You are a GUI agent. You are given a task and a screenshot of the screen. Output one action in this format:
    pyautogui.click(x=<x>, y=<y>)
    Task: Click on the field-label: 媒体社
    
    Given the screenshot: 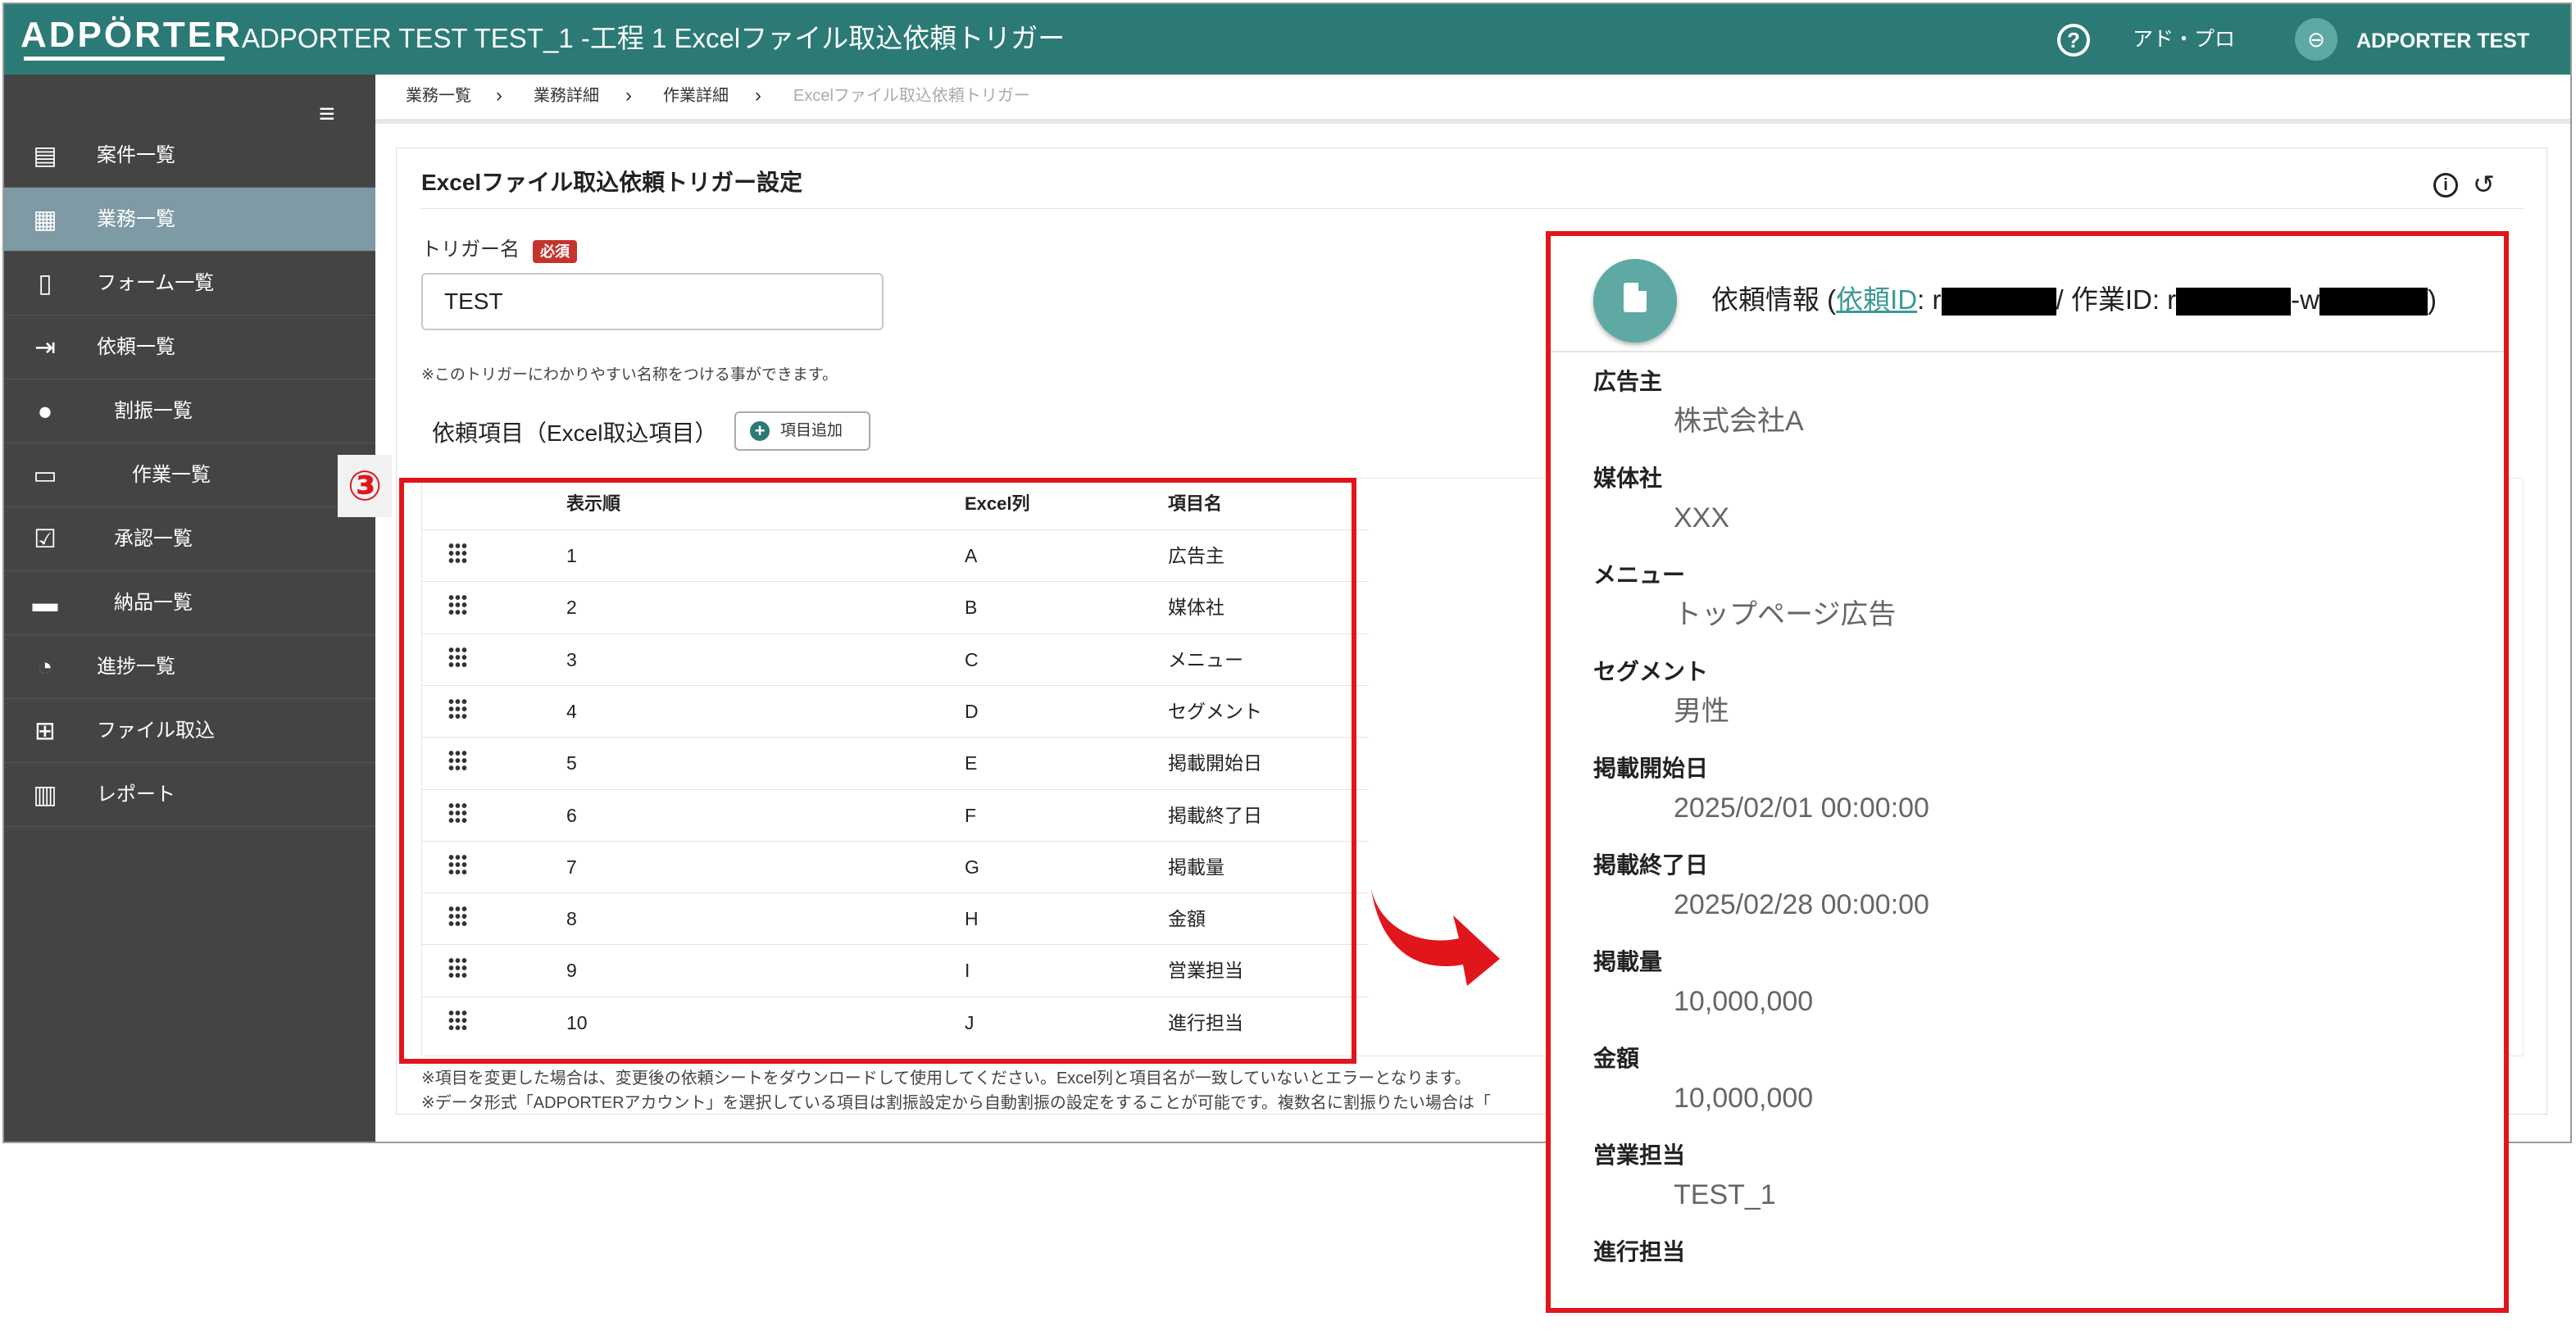 What is the action you would take?
    pyautogui.click(x=1628, y=478)
    